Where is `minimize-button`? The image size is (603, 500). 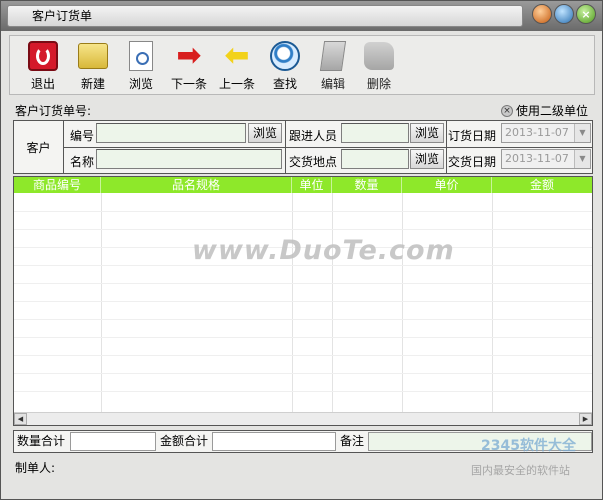
minimize-button is located at coordinates (542, 14).